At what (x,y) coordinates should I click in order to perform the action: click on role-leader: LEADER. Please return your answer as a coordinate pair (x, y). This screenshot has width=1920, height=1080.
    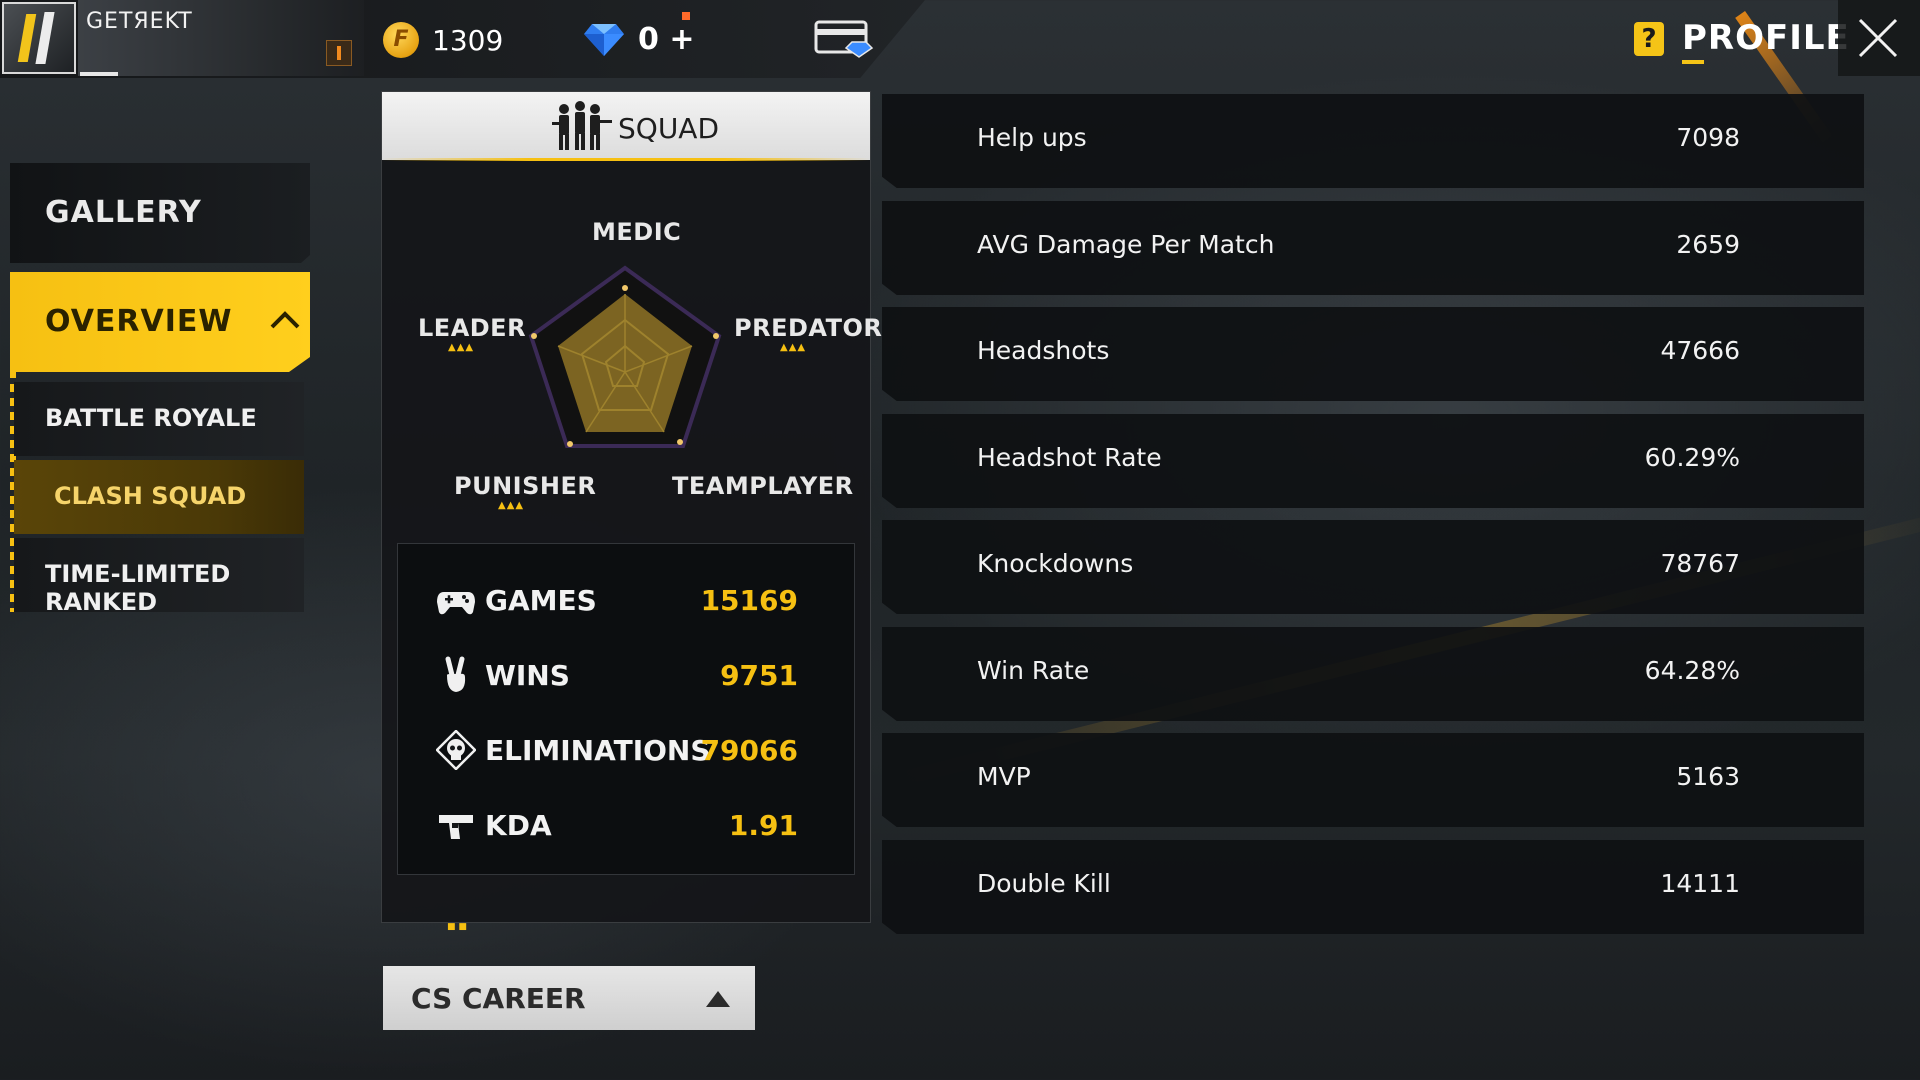
    Looking at the image, I should click on (472, 328).